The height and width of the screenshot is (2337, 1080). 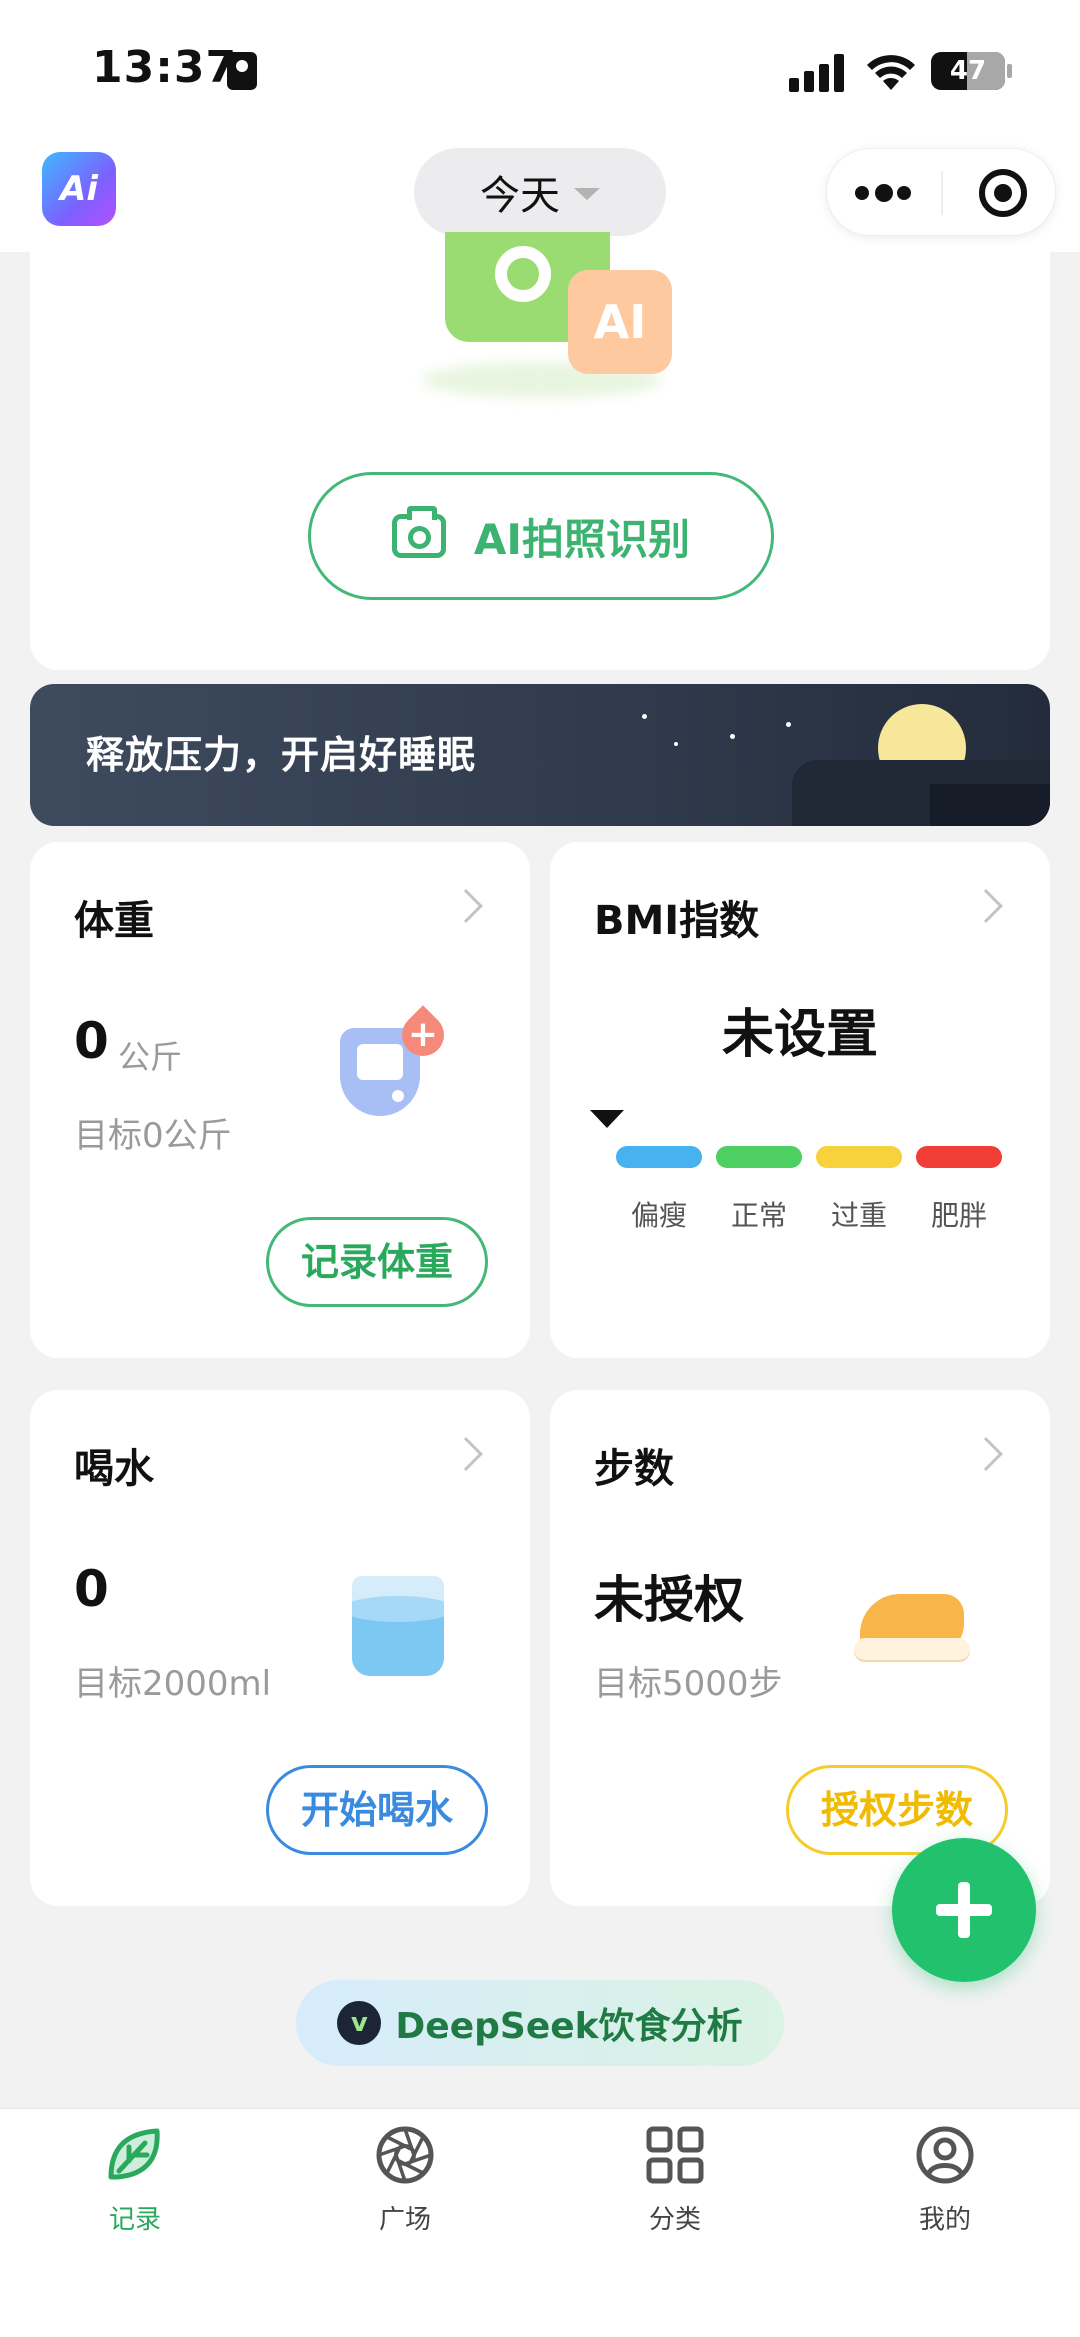 What do you see at coordinates (540, 755) in the screenshot?
I see `sleep-banner: 释放压力，开启好睡眠` at bounding box center [540, 755].